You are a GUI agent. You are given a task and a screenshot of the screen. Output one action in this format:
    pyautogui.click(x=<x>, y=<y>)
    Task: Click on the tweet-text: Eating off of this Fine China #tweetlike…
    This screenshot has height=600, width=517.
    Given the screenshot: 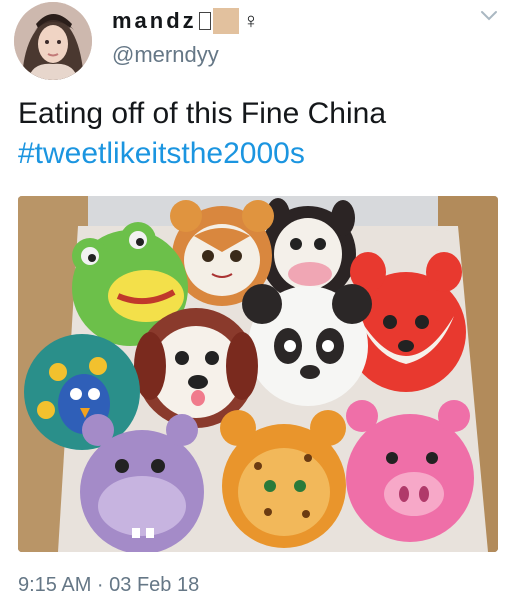 What is the action you would take?
    pyautogui.click(x=258, y=134)
    